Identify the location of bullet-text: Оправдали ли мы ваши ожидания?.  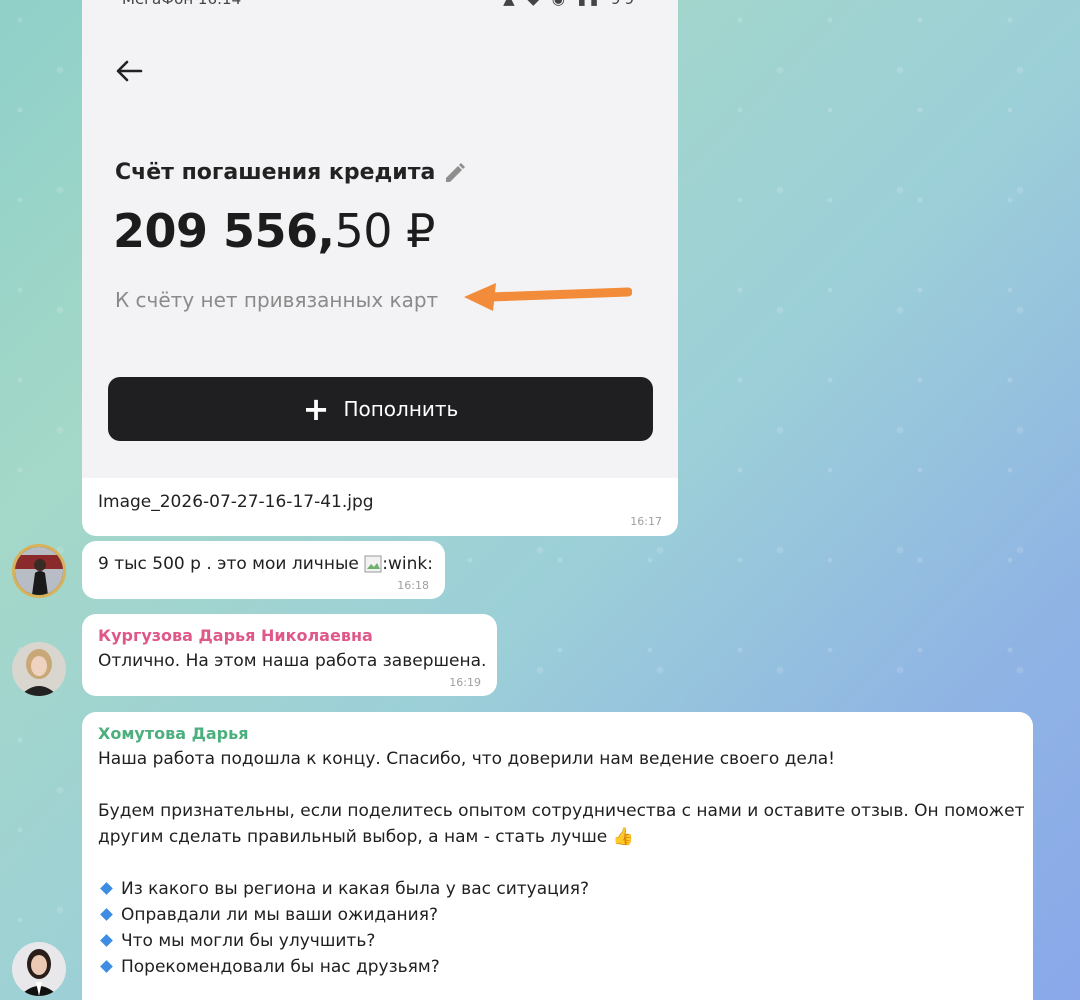
(279, 915).